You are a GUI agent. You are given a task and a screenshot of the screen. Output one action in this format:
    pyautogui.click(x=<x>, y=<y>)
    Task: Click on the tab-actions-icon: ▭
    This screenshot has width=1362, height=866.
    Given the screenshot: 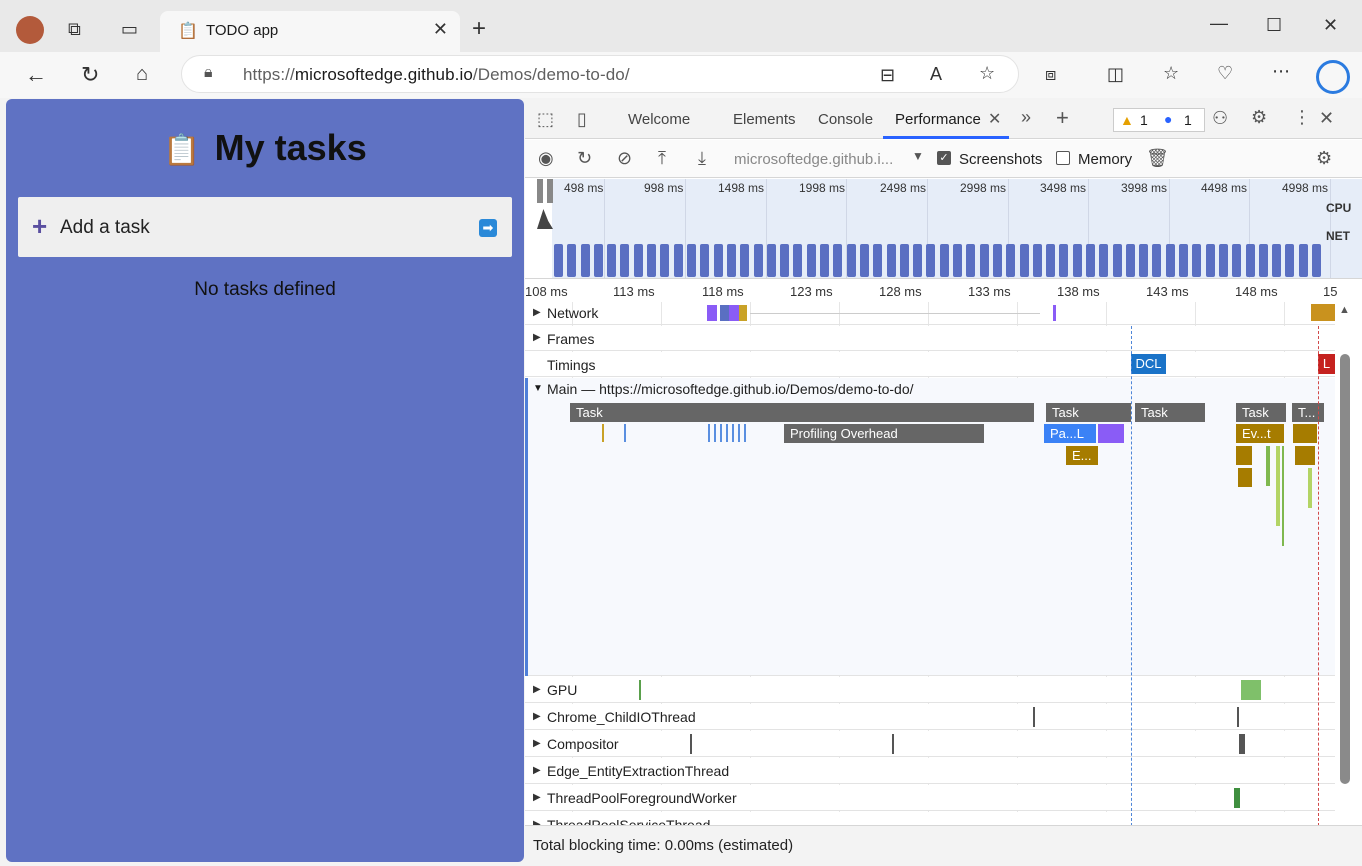 What is the action you would take?
    pyautogui.click(x=129, y=29)
    